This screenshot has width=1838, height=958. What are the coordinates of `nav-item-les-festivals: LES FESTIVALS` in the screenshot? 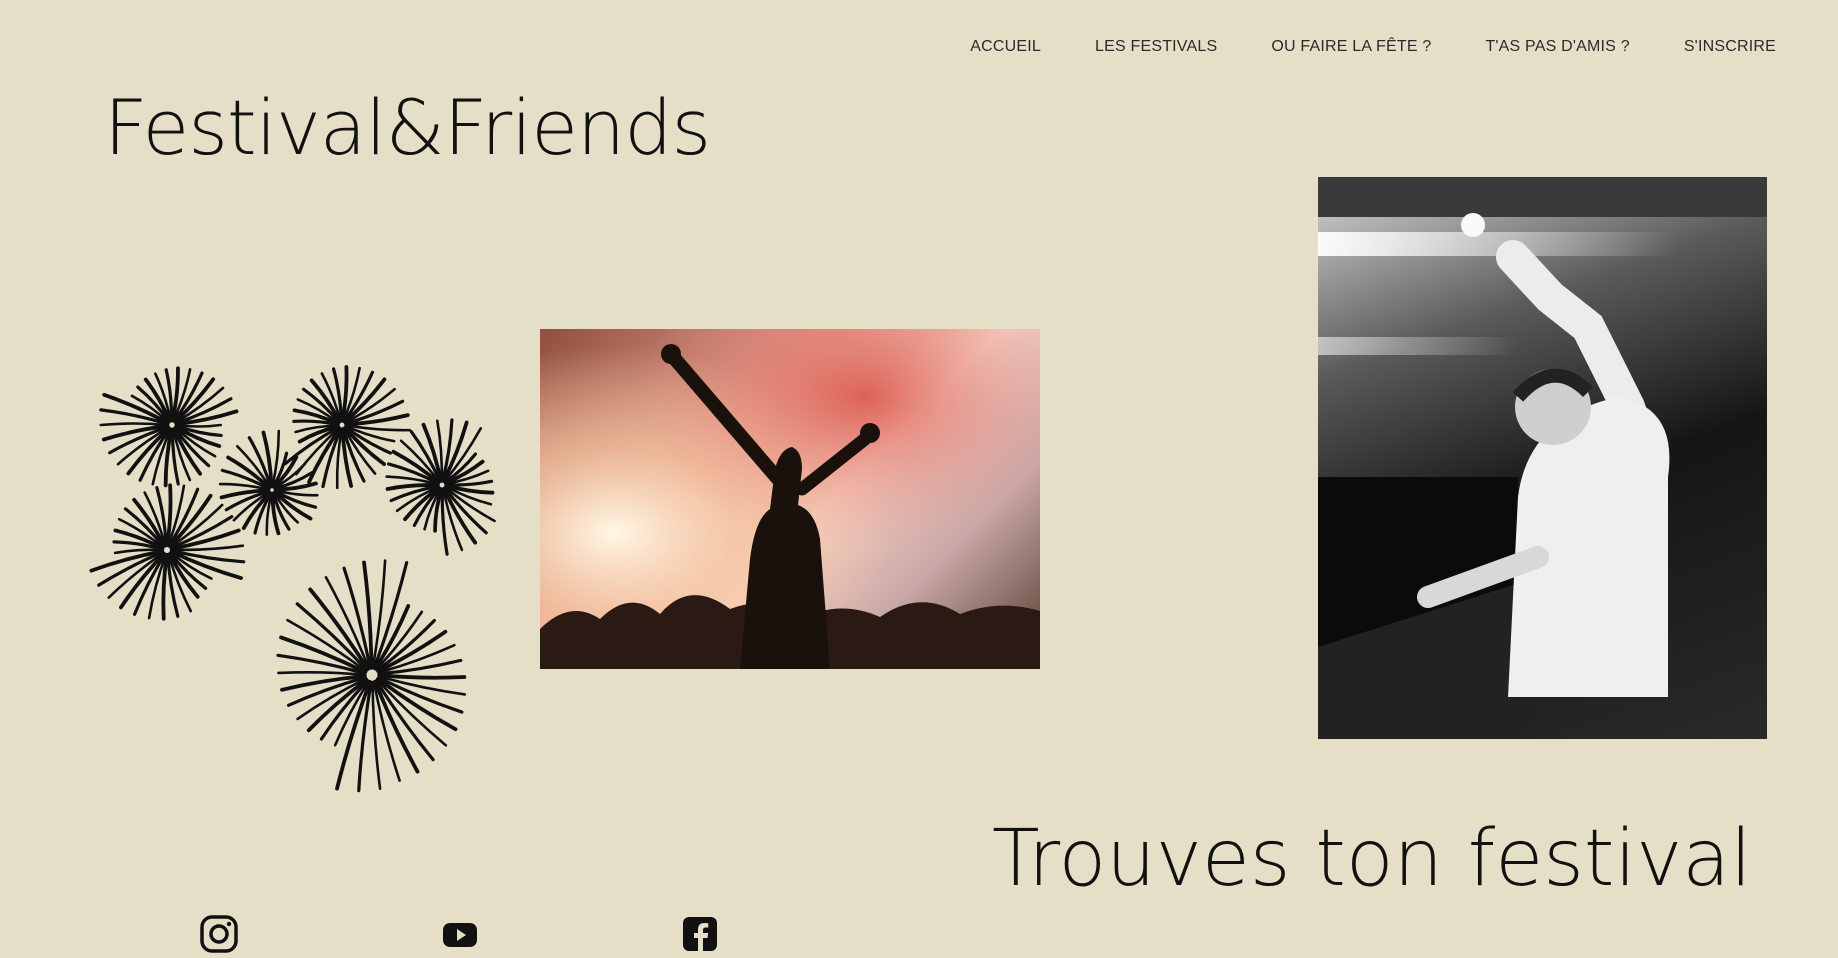 It's located at (1156, 47).